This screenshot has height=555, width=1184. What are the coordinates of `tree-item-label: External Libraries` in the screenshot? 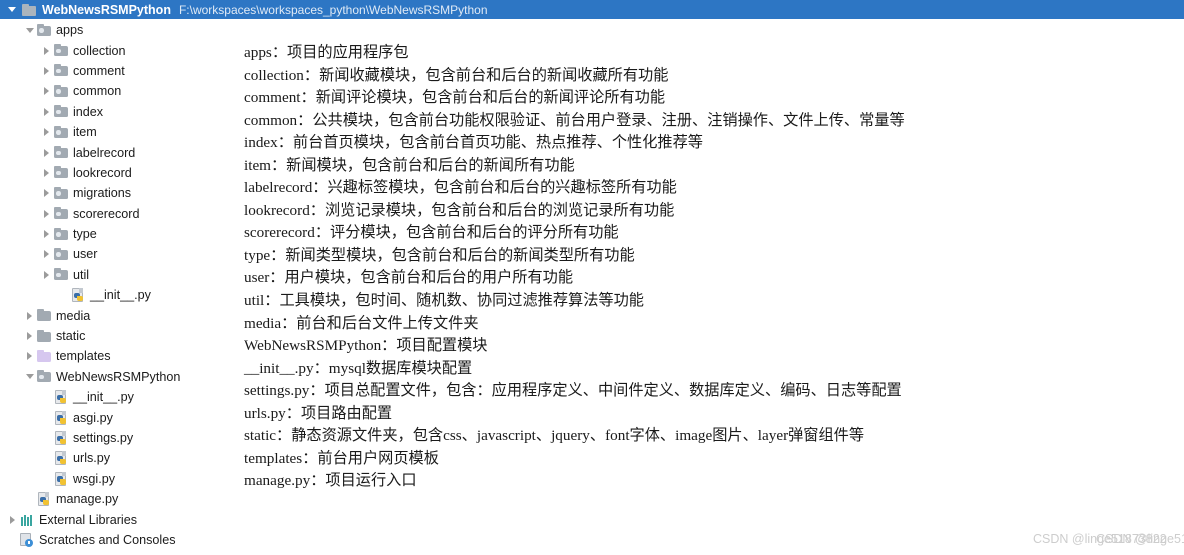 It's located at (88, 519).